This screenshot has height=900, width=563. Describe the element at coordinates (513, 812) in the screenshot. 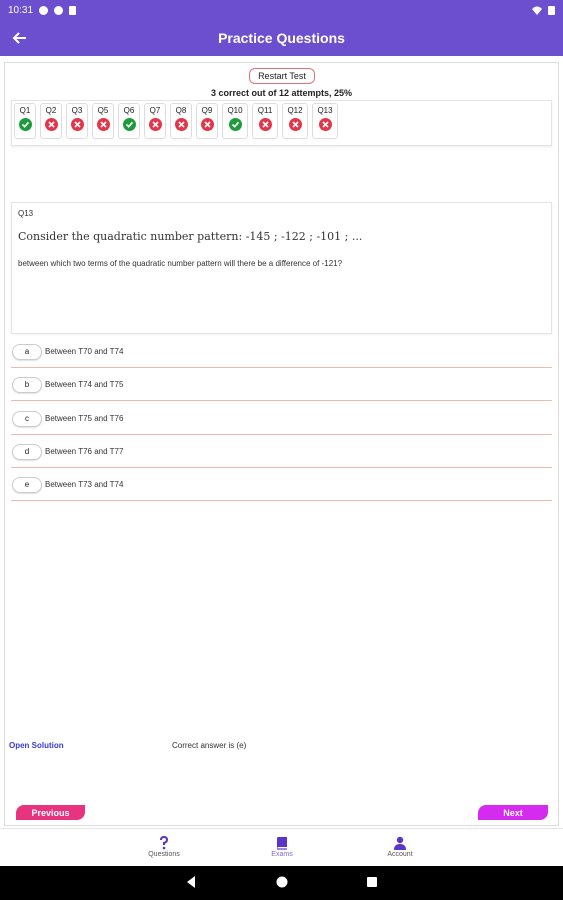

I see `next-button: Next` at that location.